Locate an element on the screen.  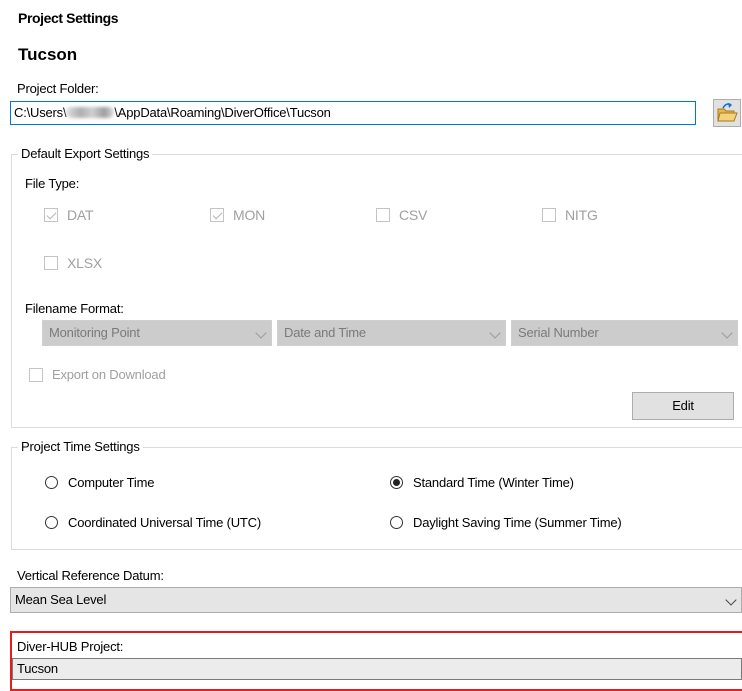
checkbox-mon: MON is located at coordinates (237, 215).